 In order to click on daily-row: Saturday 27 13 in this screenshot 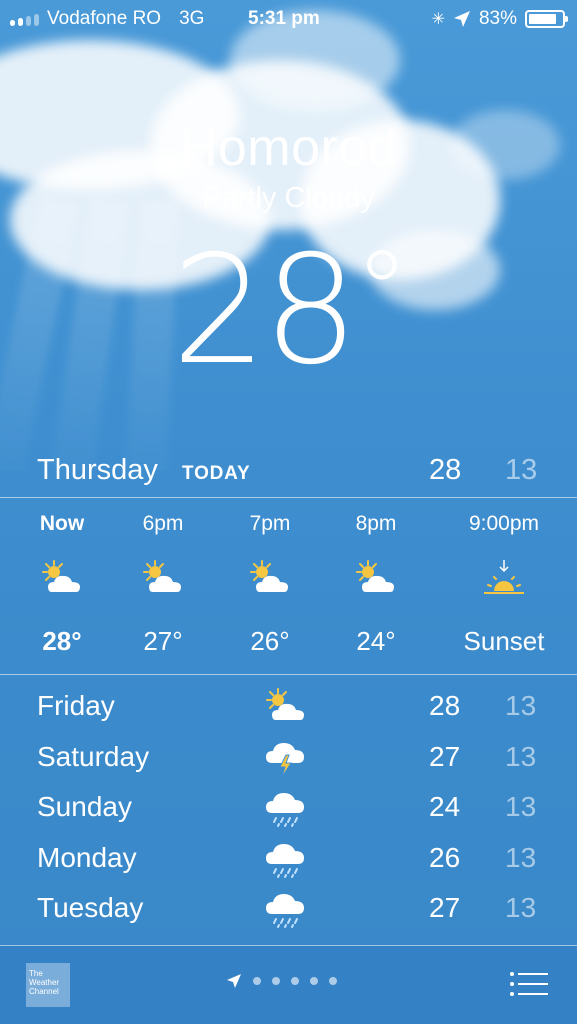, I will do `click(288, 760)`.